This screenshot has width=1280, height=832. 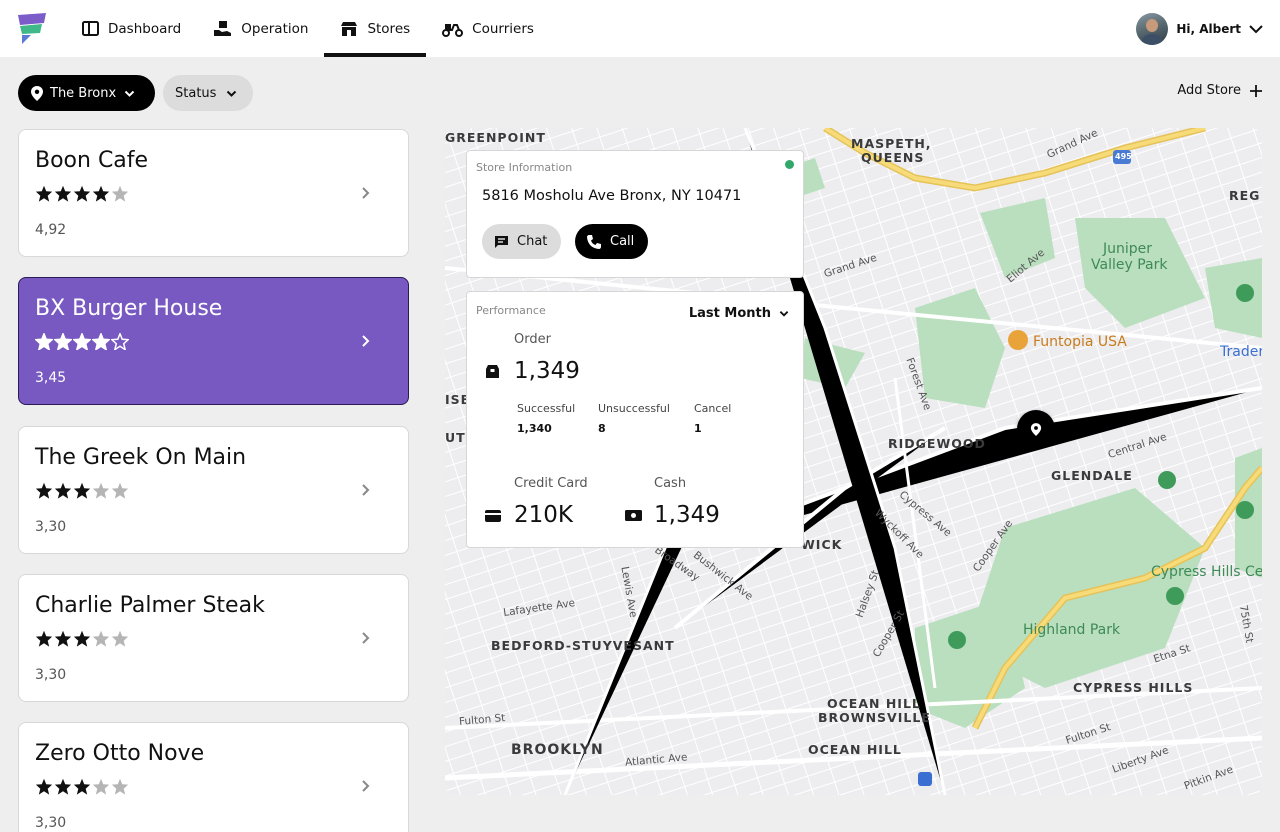 I want to click on map-park-label: Cypress Hills Ce, so click(x=1206, y=572).